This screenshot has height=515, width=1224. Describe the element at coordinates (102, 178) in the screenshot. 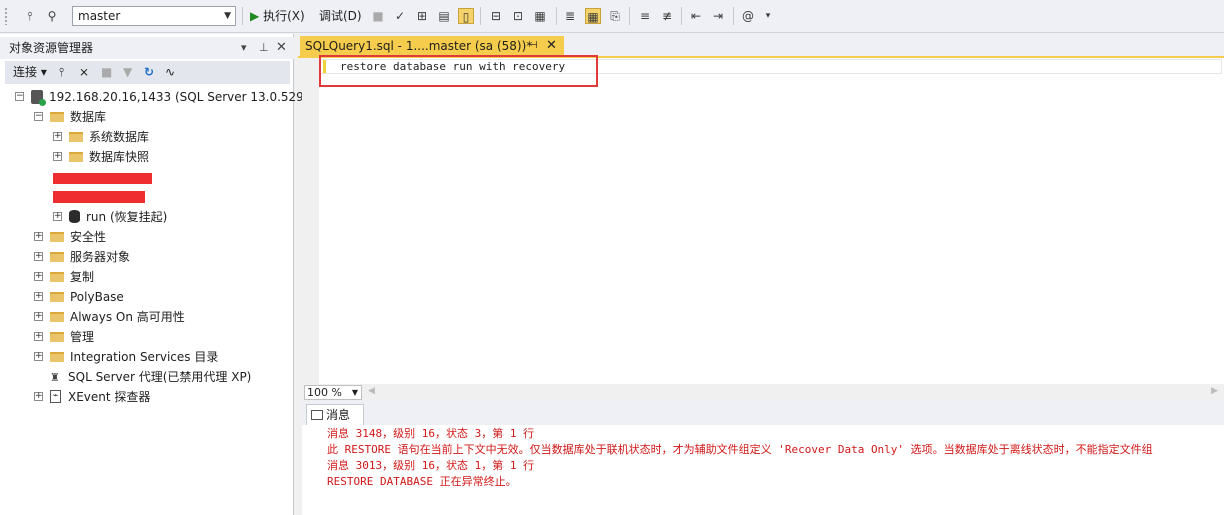

I see `redacted-tree-item` at that location.